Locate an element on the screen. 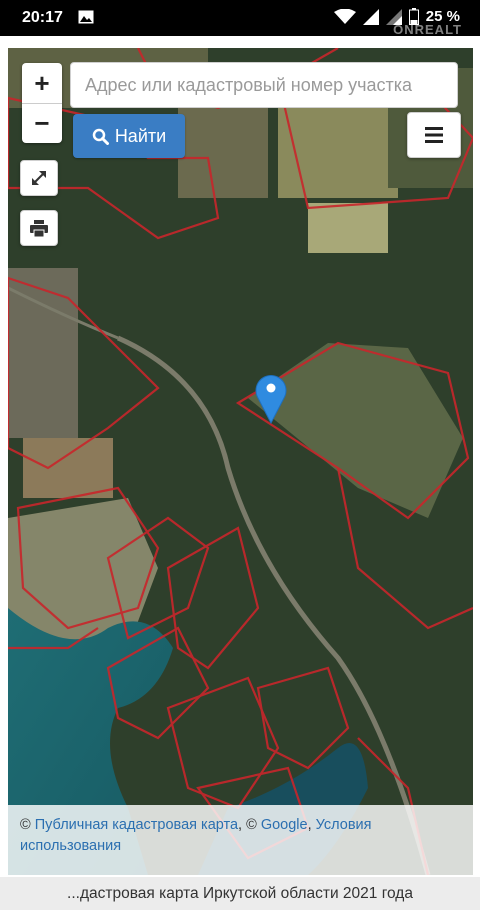 This screenshot has width=480, height=910. expand-icon is located at coordinates (39, 178).